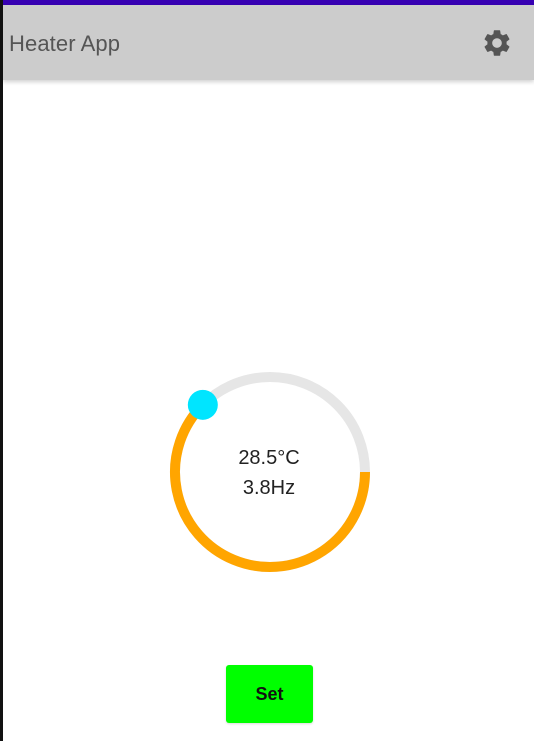 This screenshot has width=534, height=741. I want to click on frequency-readout: 3.8Hz, so click(269, 488).